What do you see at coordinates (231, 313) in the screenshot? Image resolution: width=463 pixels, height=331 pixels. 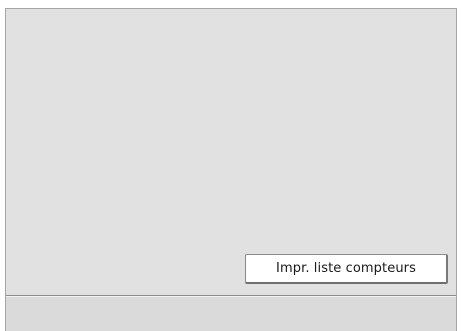 I see `status-strip` at bounding box center [231, 313].